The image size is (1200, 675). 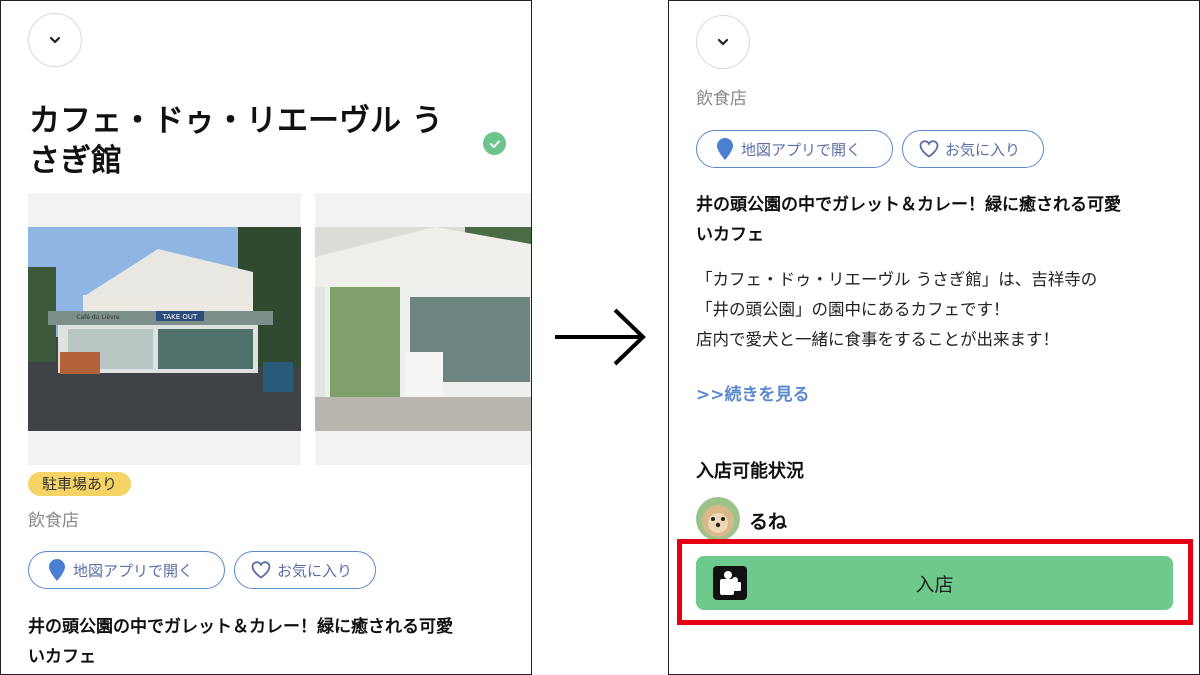 I want to click on verified-check-icon, so click(x=494, y=143).